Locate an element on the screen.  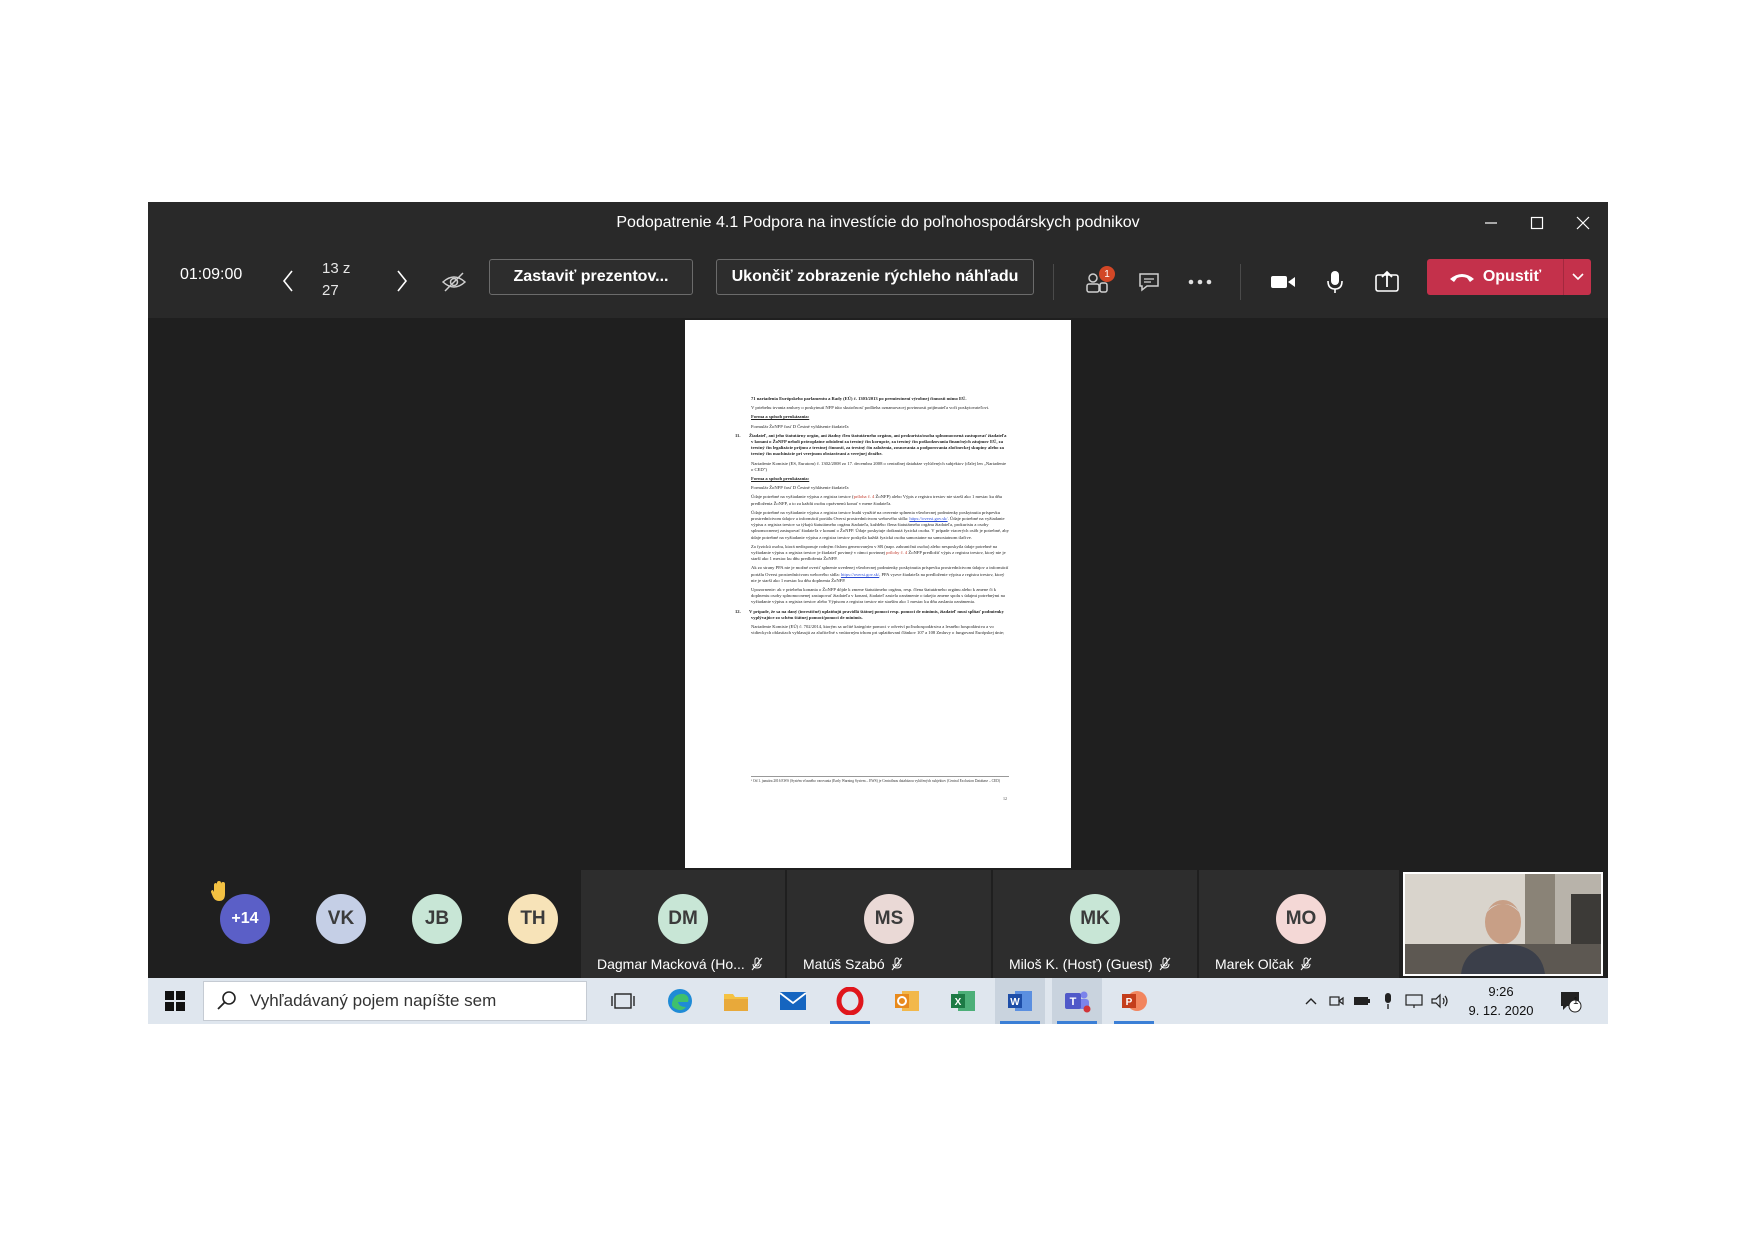
notification-count: 1 is located at coordinates (1576, 1001).